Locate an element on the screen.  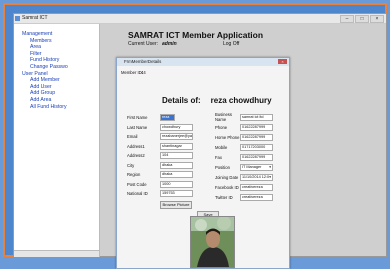
field-value: reza is located at coordinates (166, 117).